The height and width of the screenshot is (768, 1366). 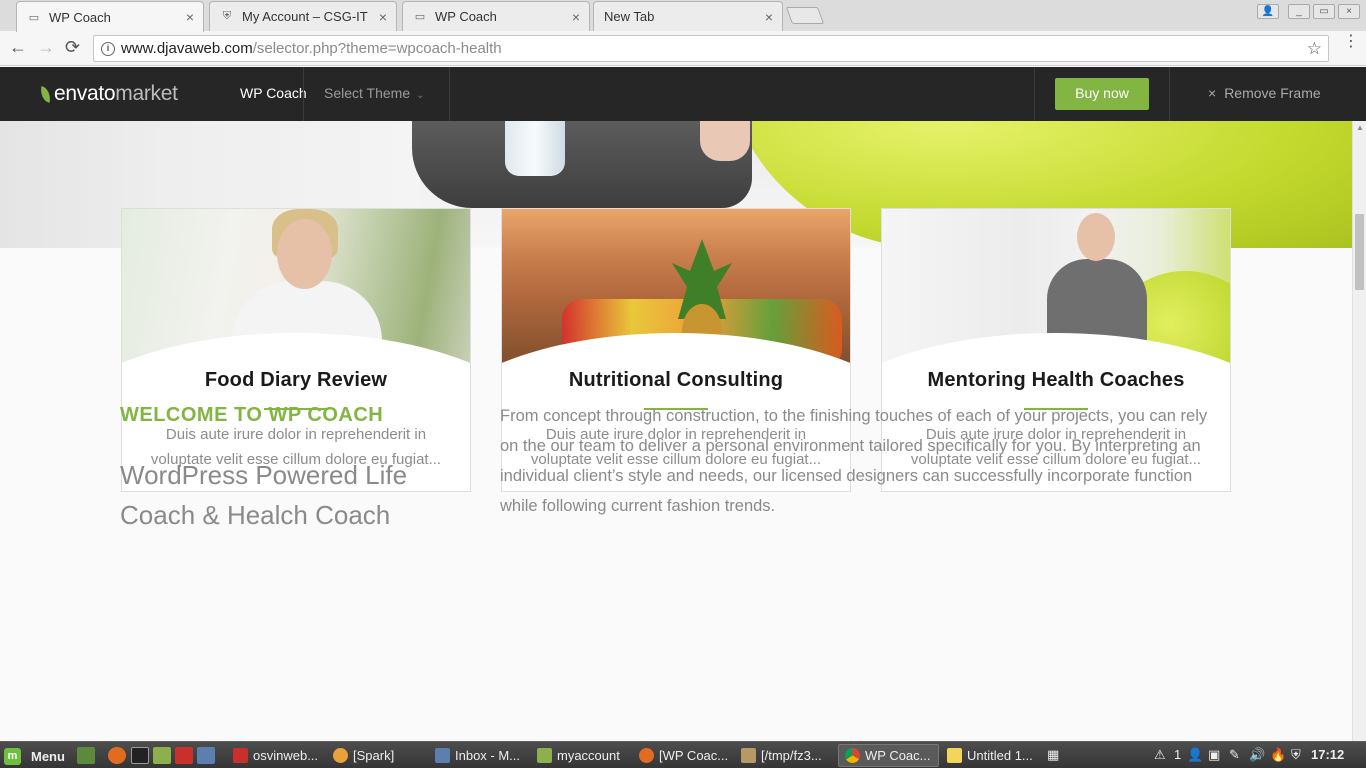 I want to click on logo-word-market: market, so click(x=146, y=93).